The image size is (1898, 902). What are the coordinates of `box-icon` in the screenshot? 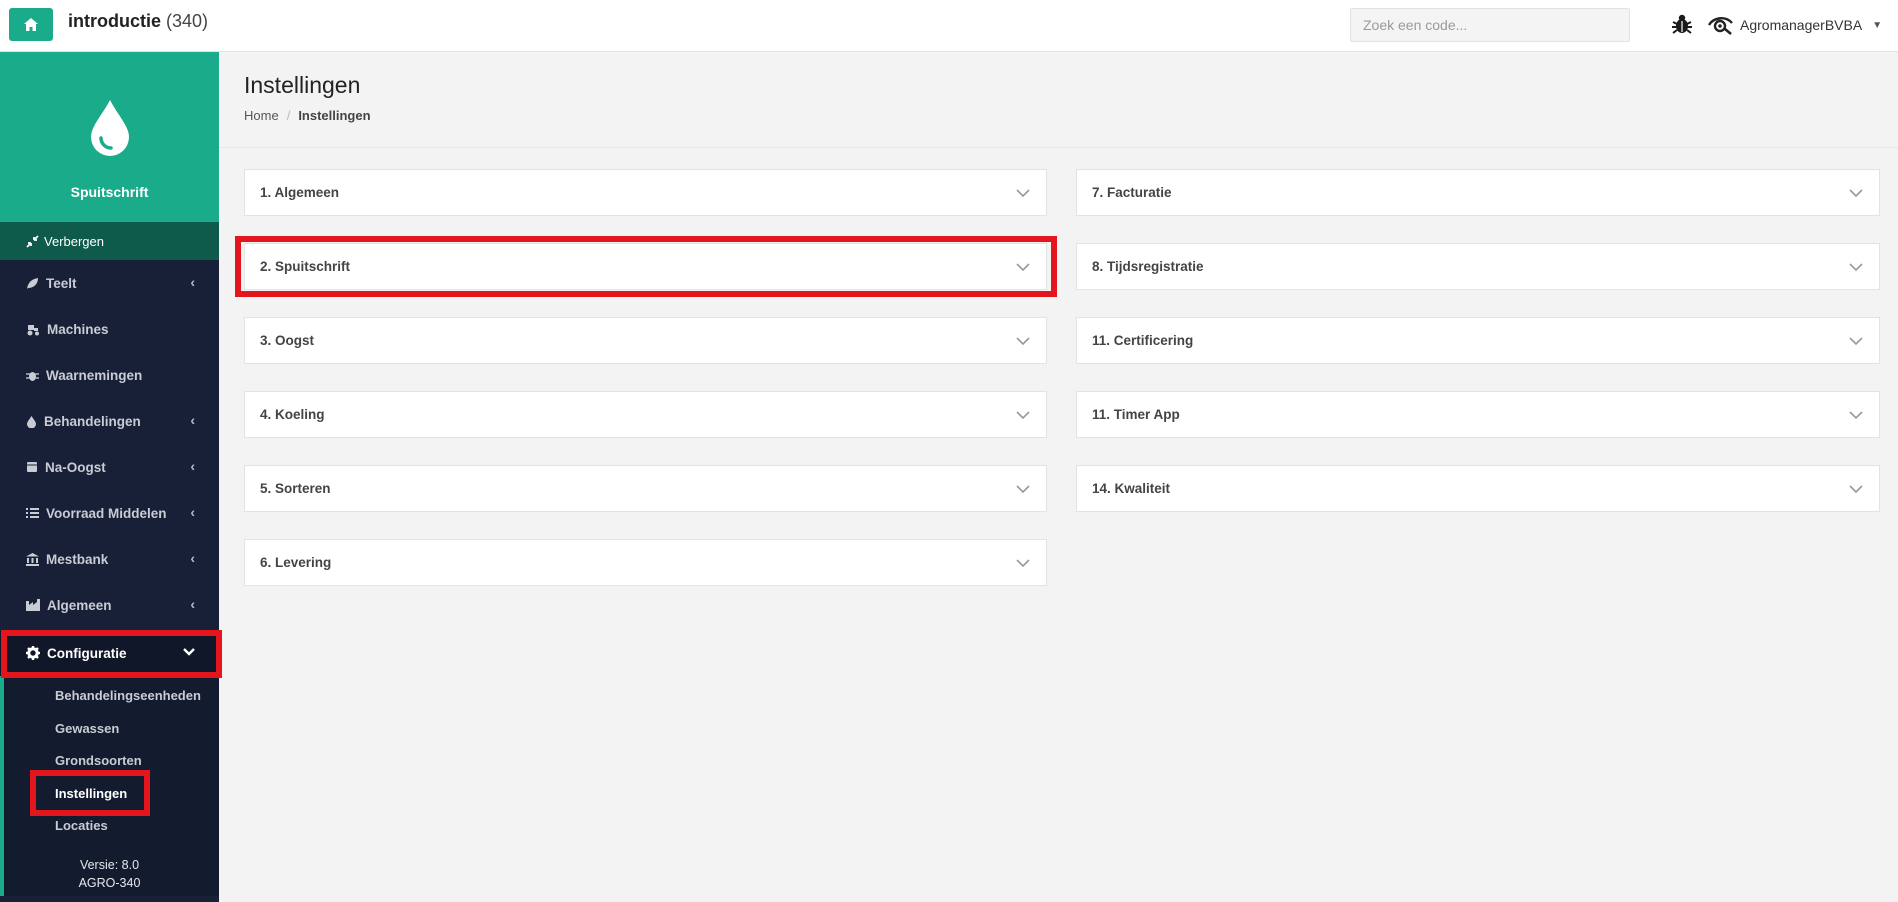 It's located at (32, 467).